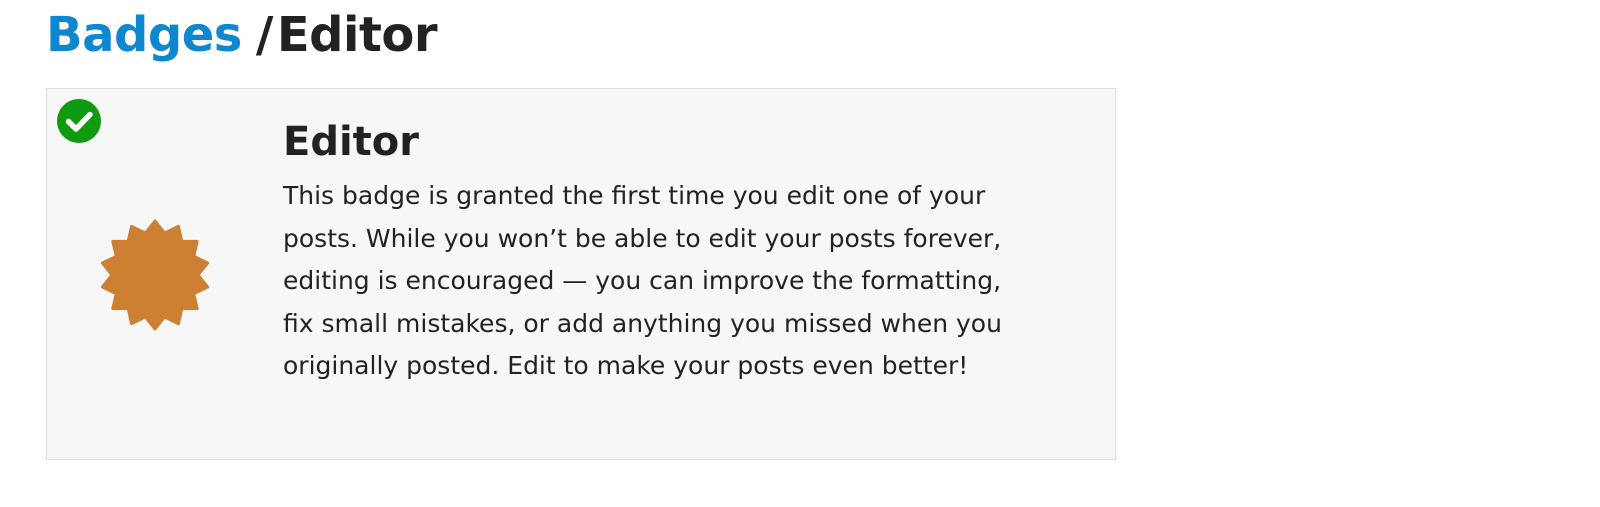 This screenshot has height=507, width=1600. What do you see at coordinates (357, 35) in the screenshot?
I see `page-title: Editor` at bounding box center [357, 35].